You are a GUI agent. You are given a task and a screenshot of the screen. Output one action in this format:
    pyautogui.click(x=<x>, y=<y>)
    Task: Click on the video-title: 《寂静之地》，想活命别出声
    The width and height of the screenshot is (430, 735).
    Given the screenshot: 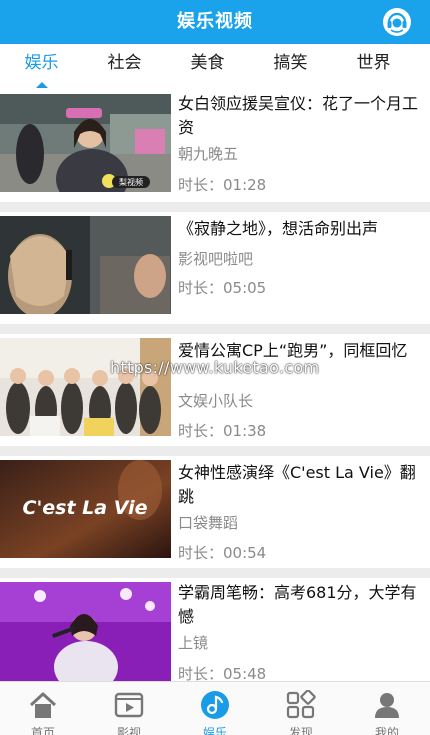 What is the action you would take?
    pyautogui.click(x=302, y=229)
    